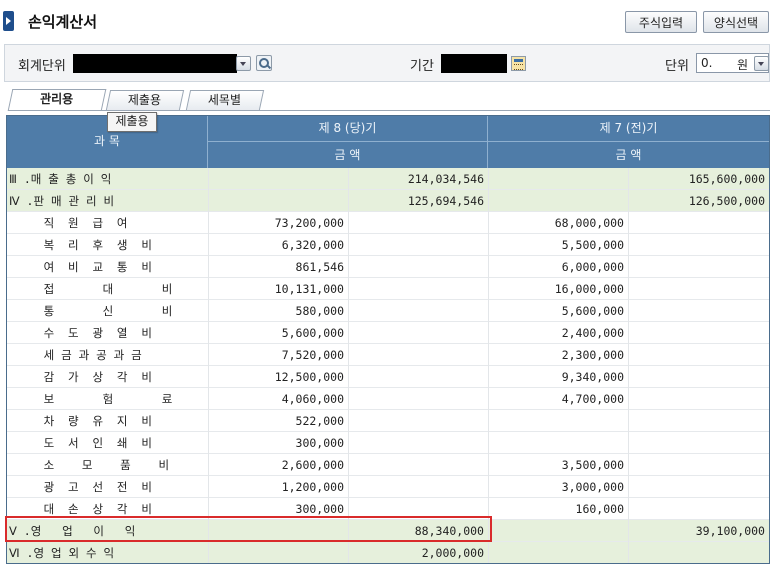 The image size is (771, 564). What do you see at coordinates (309, 289) in the screenshot?
I see `current-detail-cell: 10,131,000` at bounding box center [309, 289].